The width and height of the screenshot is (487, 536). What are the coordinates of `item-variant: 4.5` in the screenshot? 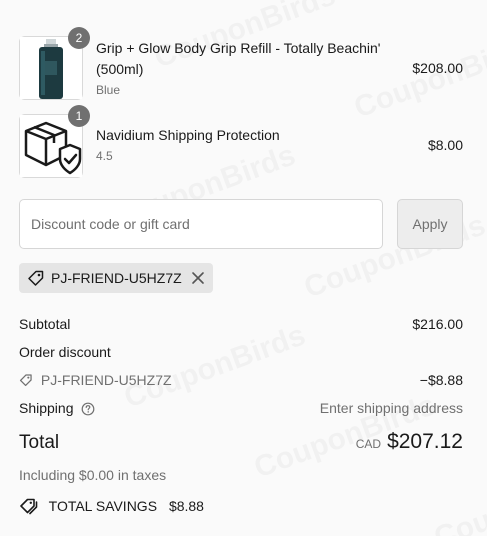 It's located at (104, 156).